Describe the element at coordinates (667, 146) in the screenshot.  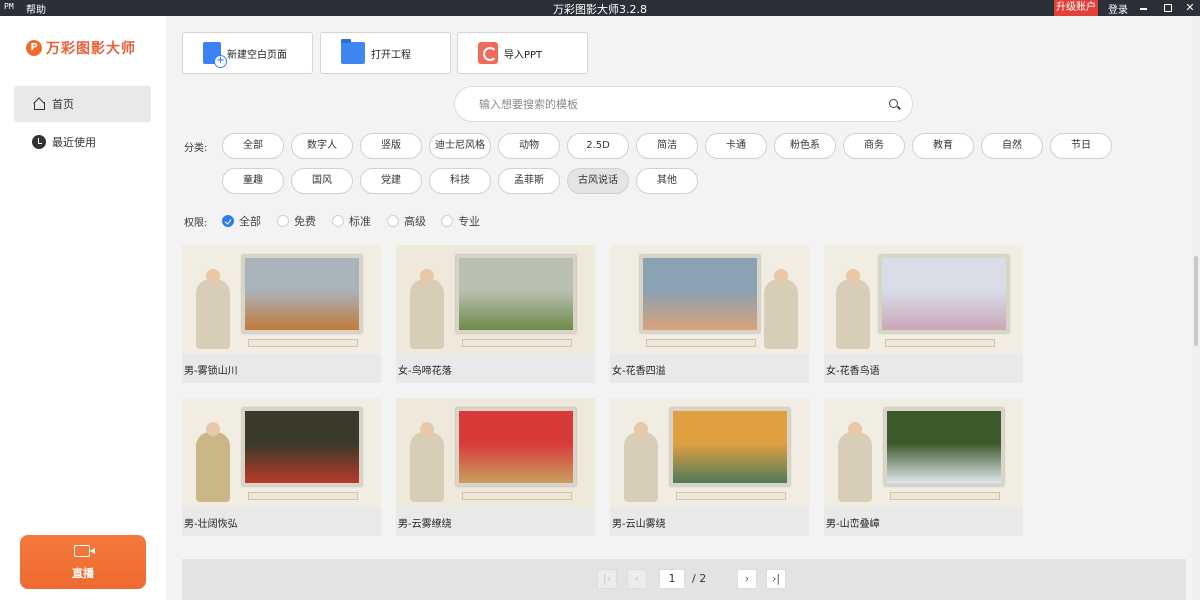
I see `category-chip: 简洁` at that location.